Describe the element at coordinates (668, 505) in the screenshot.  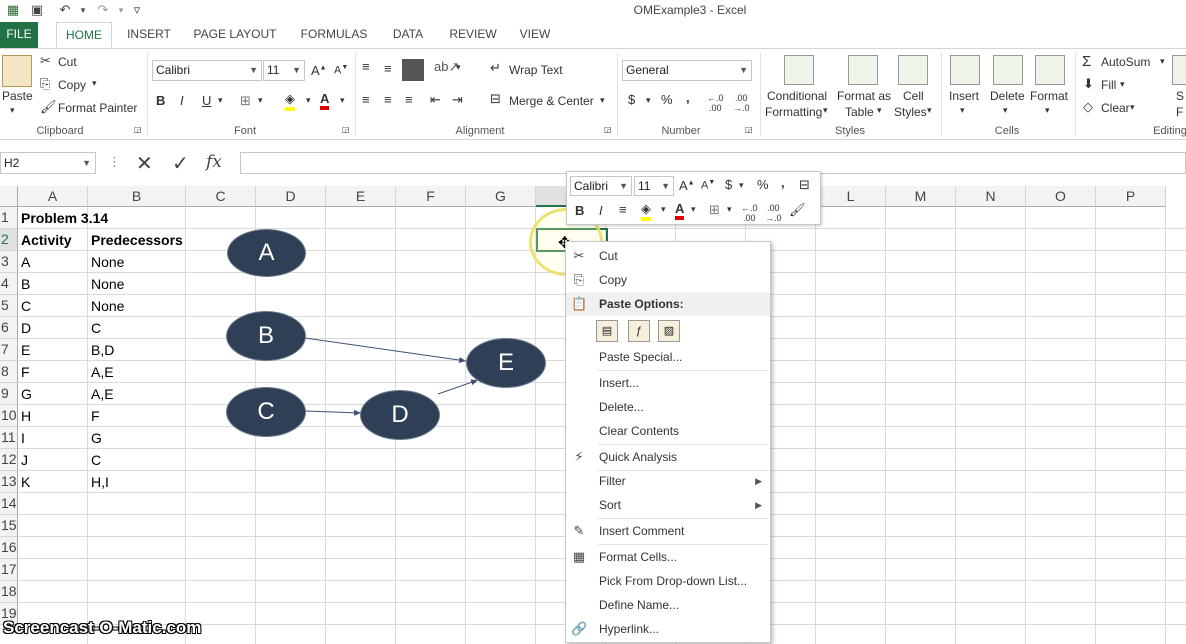
I see `menu-item-sort: Sort ▶` at that location.